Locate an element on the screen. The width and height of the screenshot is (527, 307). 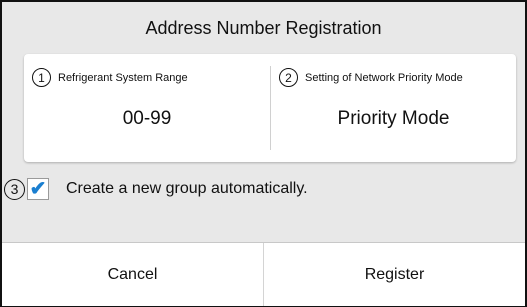
auto-group-checkbox: ✔ is located at coordinates (38, 189).